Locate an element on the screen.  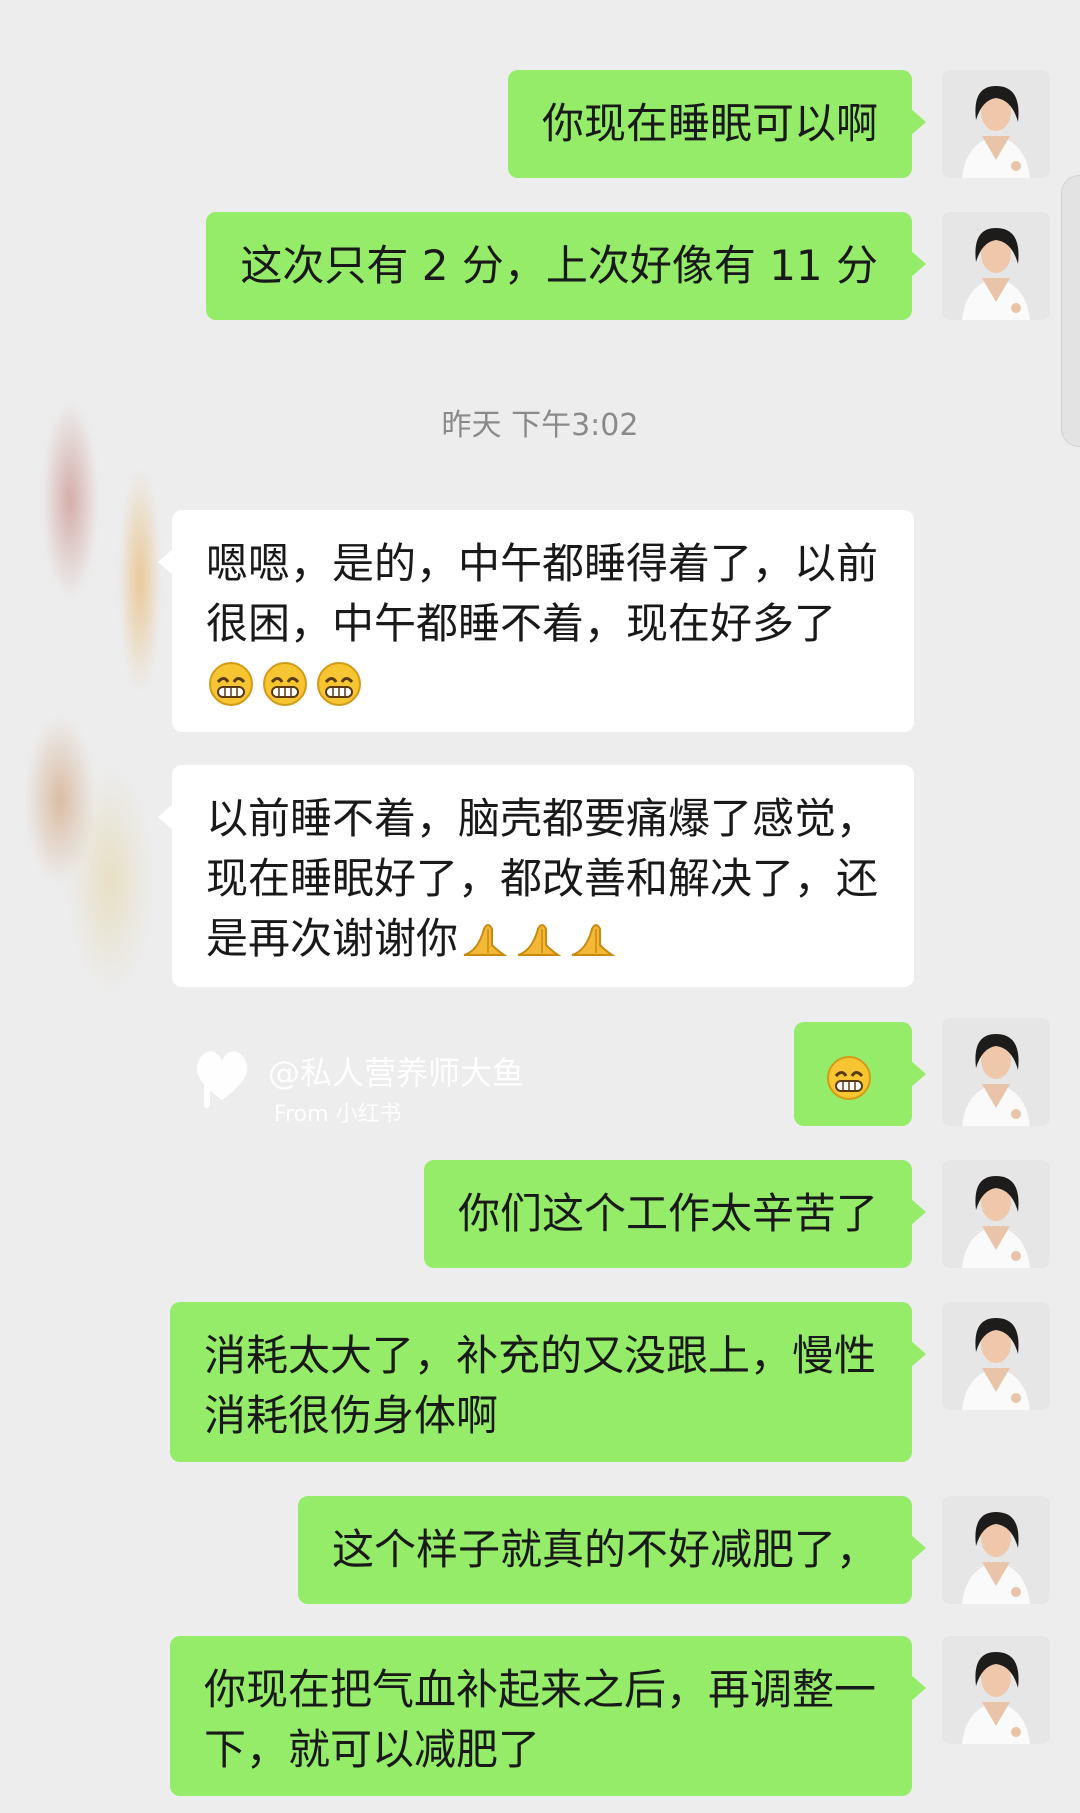
message-text: 消耗太大了，补充的又没跟上，慢性消耗很伤身体啊 is located at coordinates (540, 1385).